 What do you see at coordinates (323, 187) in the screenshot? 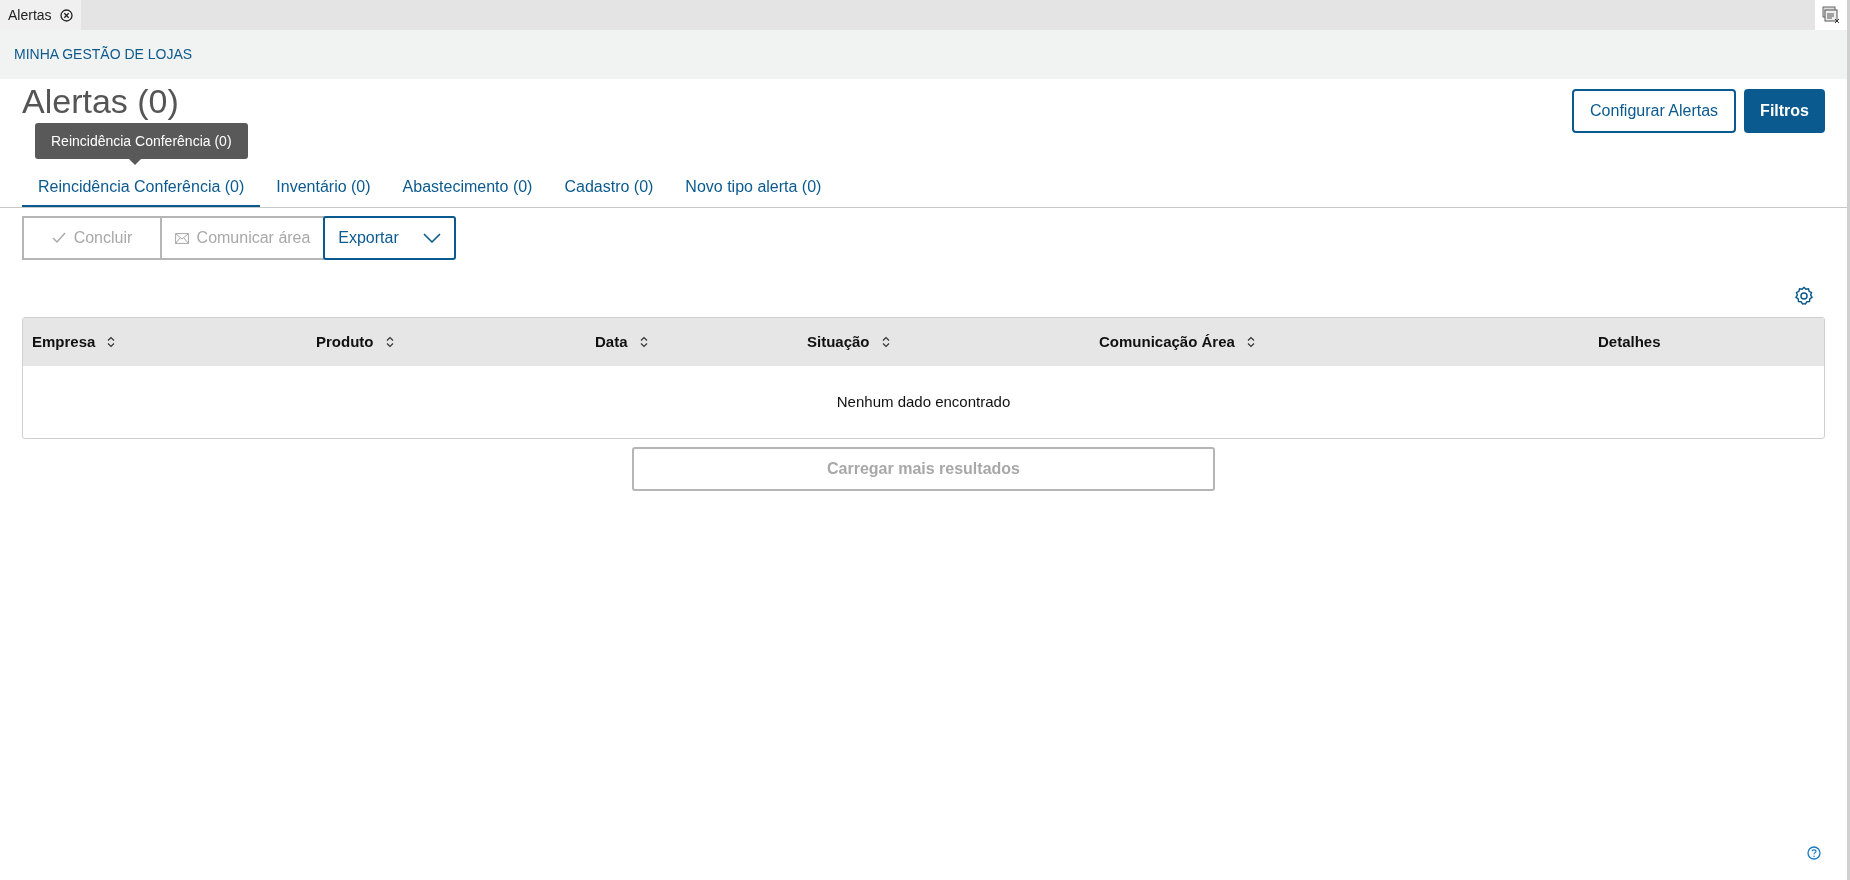
I see `tab: Inventário (0)` at bounding box center [323, 187].